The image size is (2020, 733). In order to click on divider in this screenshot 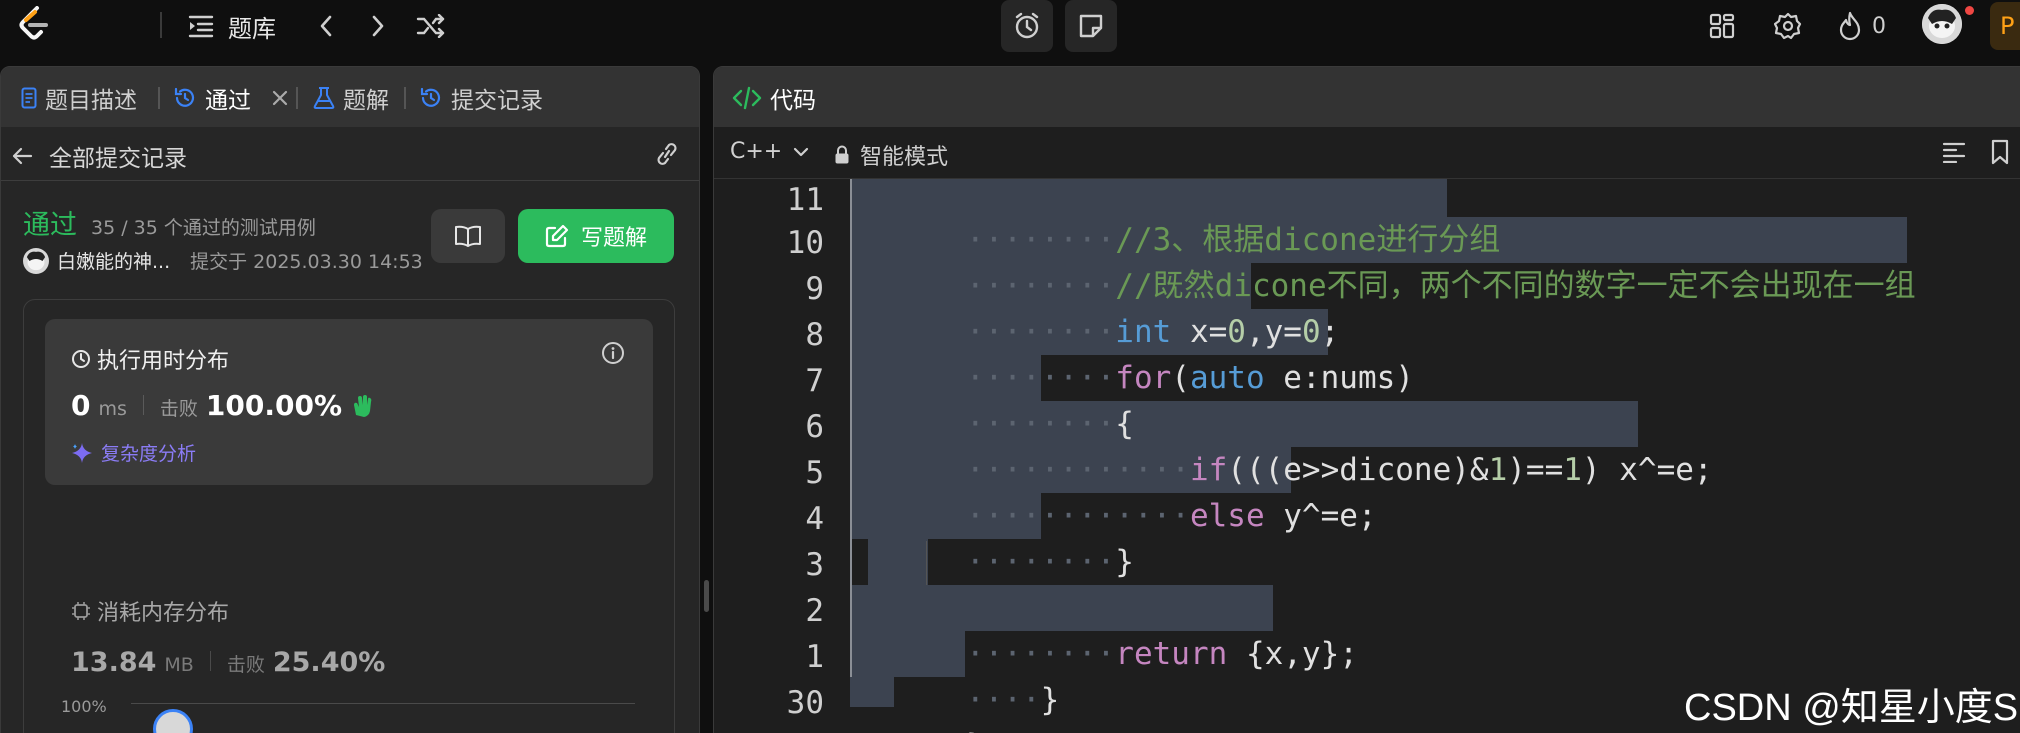, I will do `click(161, 25)`.